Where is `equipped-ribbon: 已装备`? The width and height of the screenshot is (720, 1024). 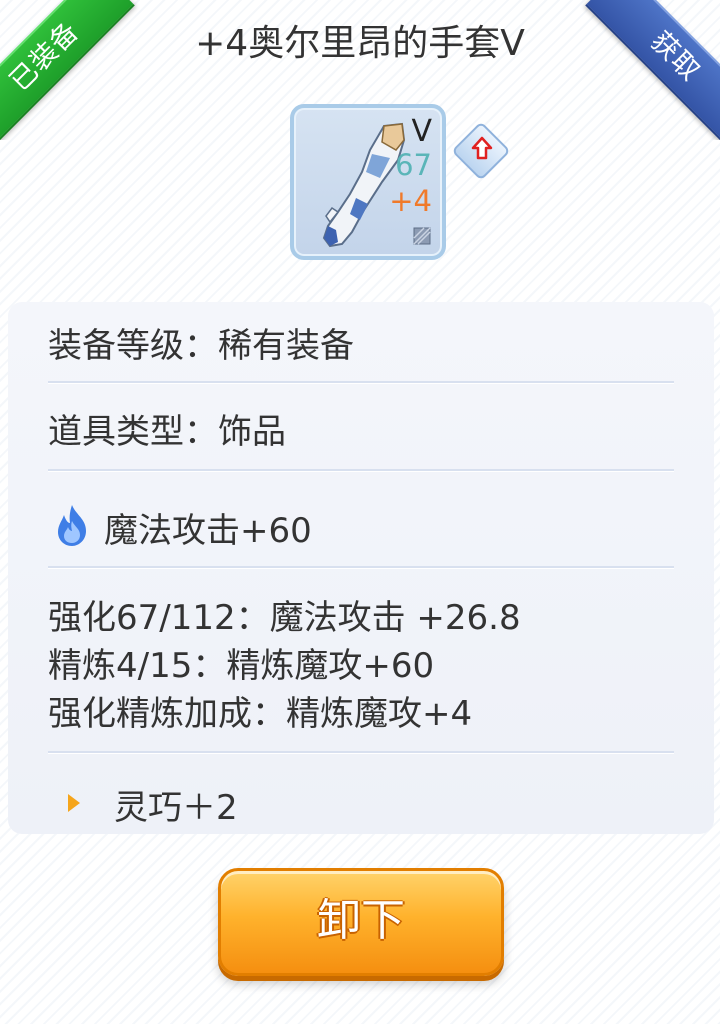
equipped-ribbon: 已装备 is located at coordinates (70, 70).